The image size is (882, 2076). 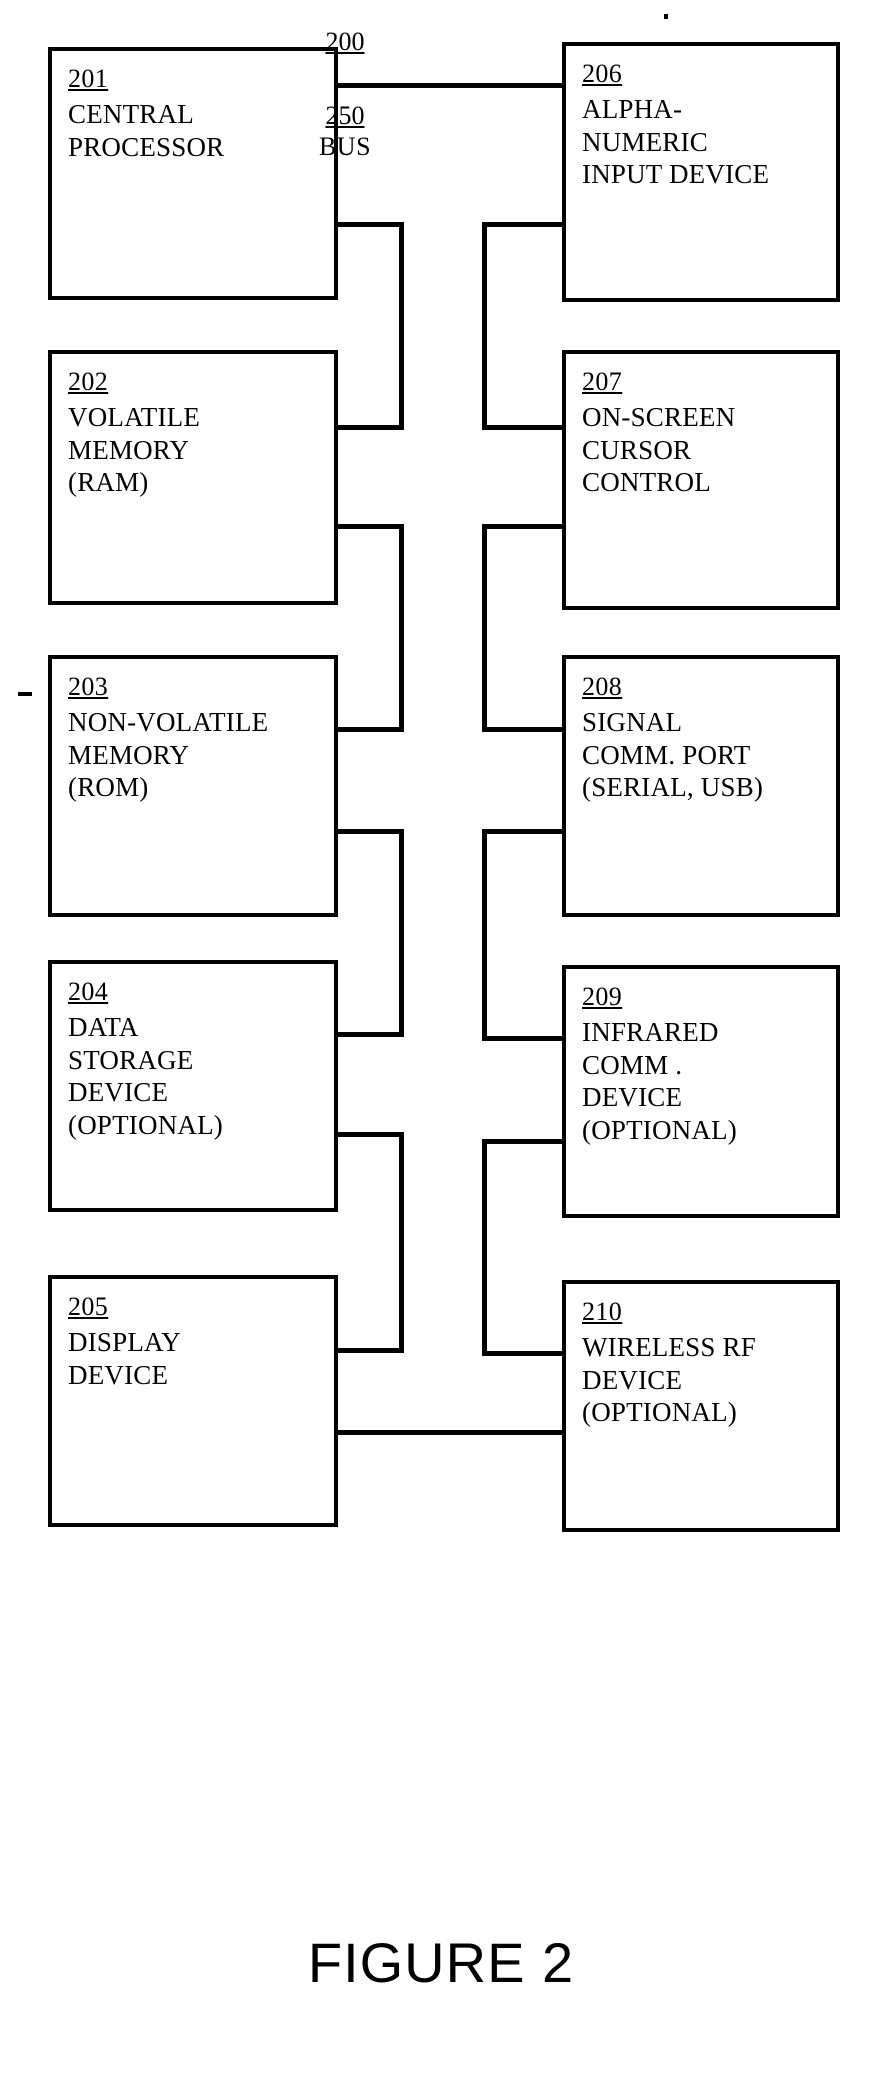 I want to click on block-208-label: SIGNAL COMM. PORT (SERIAL, USB), so click(x=673, y=755).